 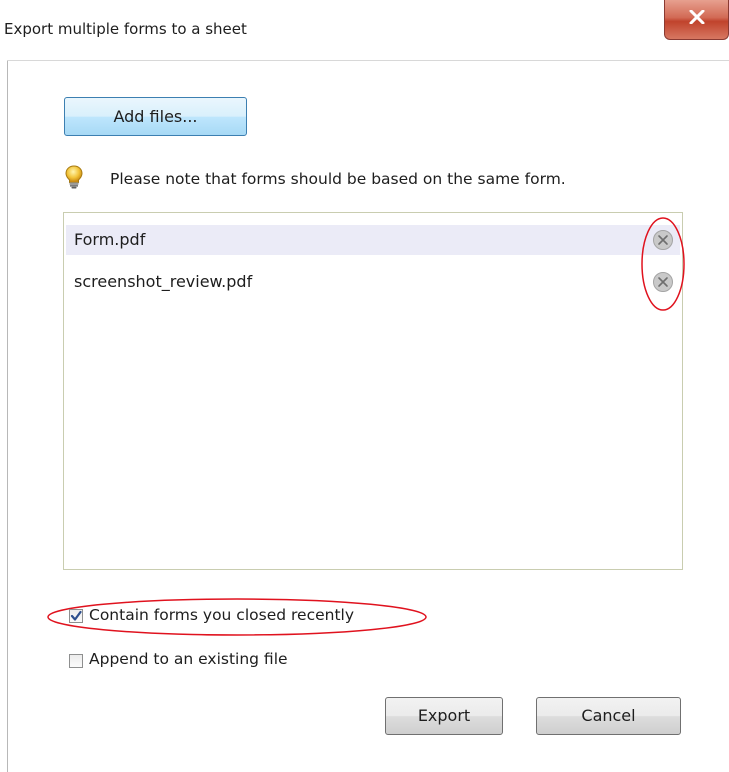 What do you see at coordinates (76, 661) in the screenshot?
I see `append-existing-checkbox` at bounding box center [76, 661].